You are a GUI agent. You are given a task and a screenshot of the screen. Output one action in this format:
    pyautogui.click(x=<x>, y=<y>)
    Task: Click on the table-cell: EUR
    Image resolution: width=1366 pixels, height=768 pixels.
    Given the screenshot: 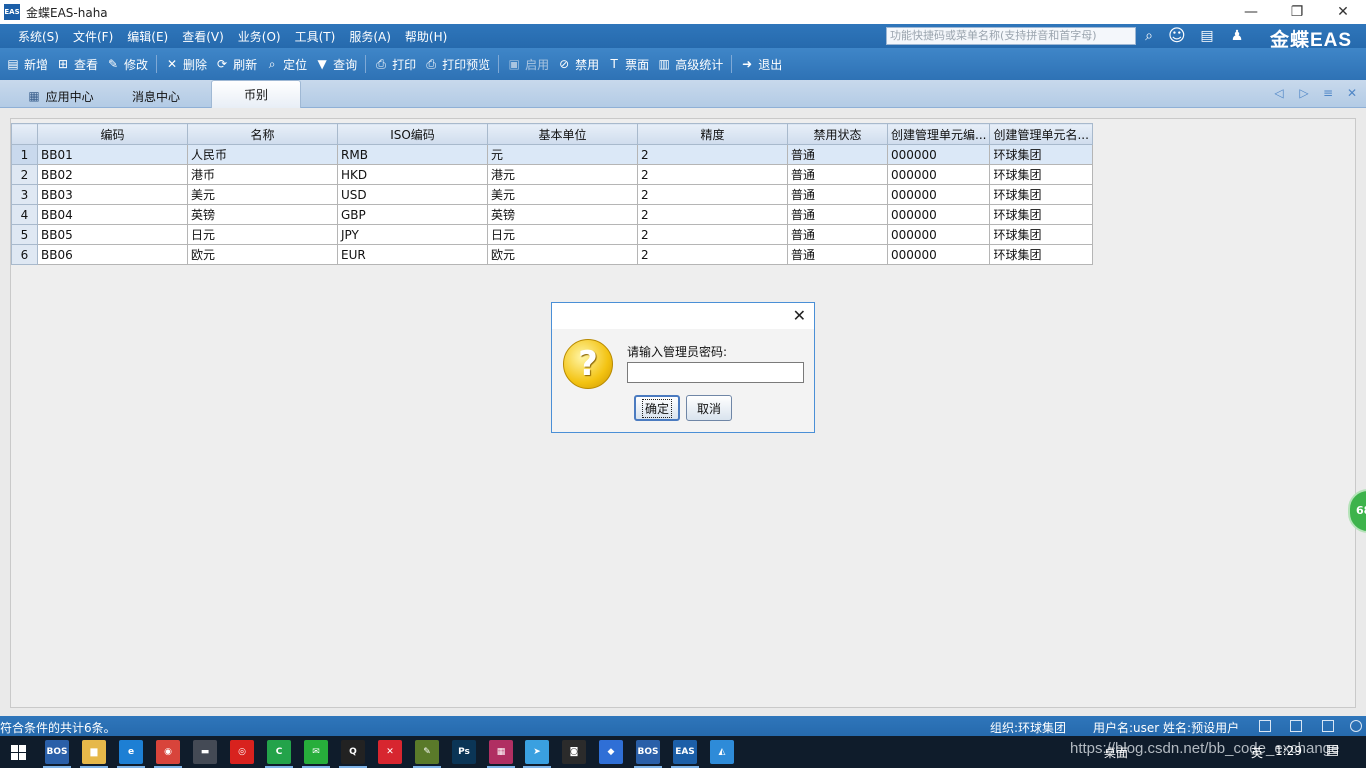 What is the action you would take?
    pyautogui.click(x=412, y=254)
    